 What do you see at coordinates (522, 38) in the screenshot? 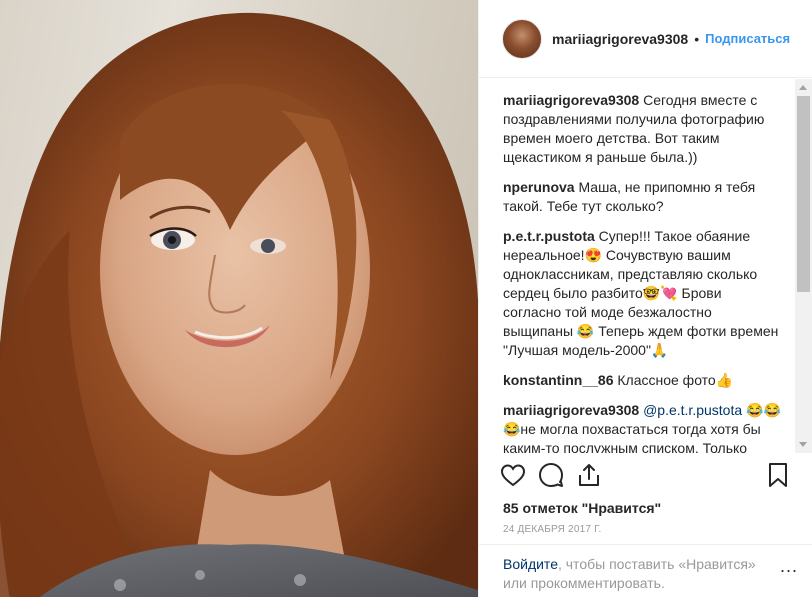
I see `avatar` at bounding box center [522, 38].